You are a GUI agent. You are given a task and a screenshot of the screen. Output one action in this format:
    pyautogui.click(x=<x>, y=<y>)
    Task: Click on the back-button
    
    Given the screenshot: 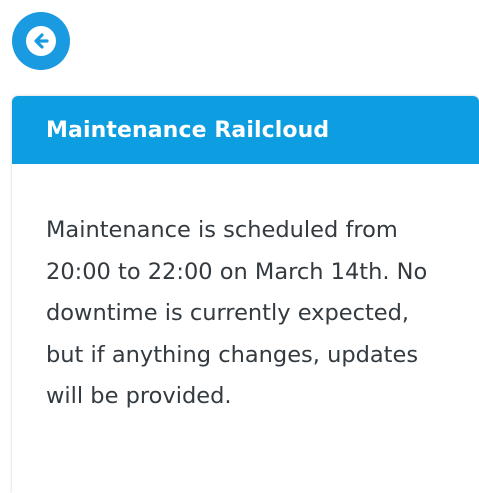 What is the action you would take?
    pyautogui.click(x=41, y=41)
    